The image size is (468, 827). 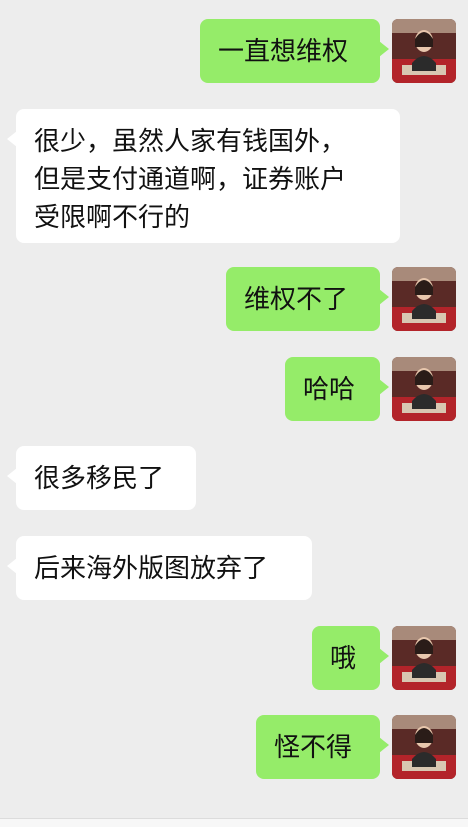 I want to click on message-bubble-incoming: 很少，虽然人家有钱国外， 但是支付通道啊，证券账户 受限啊不行的, so click(x=203, y=176).